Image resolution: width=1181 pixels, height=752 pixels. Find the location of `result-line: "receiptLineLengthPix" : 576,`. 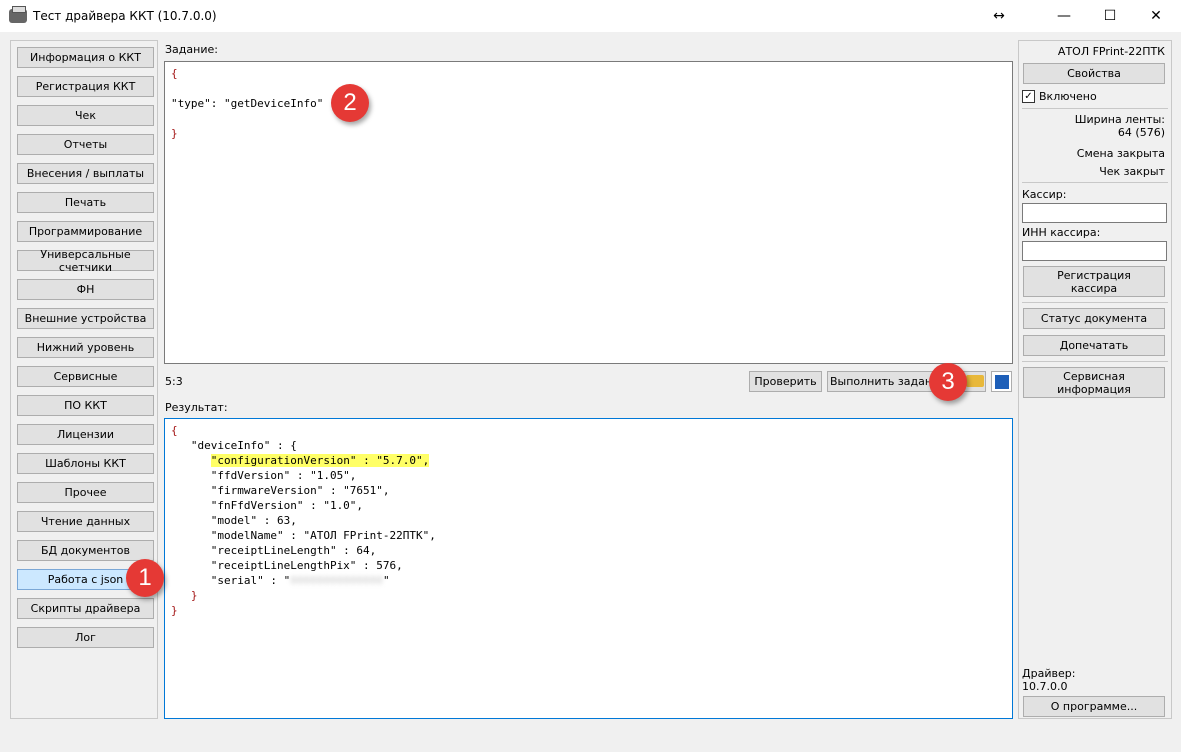

result-line: "receiptLineLengthPix" : 576, is located at coordinates (588, 565).